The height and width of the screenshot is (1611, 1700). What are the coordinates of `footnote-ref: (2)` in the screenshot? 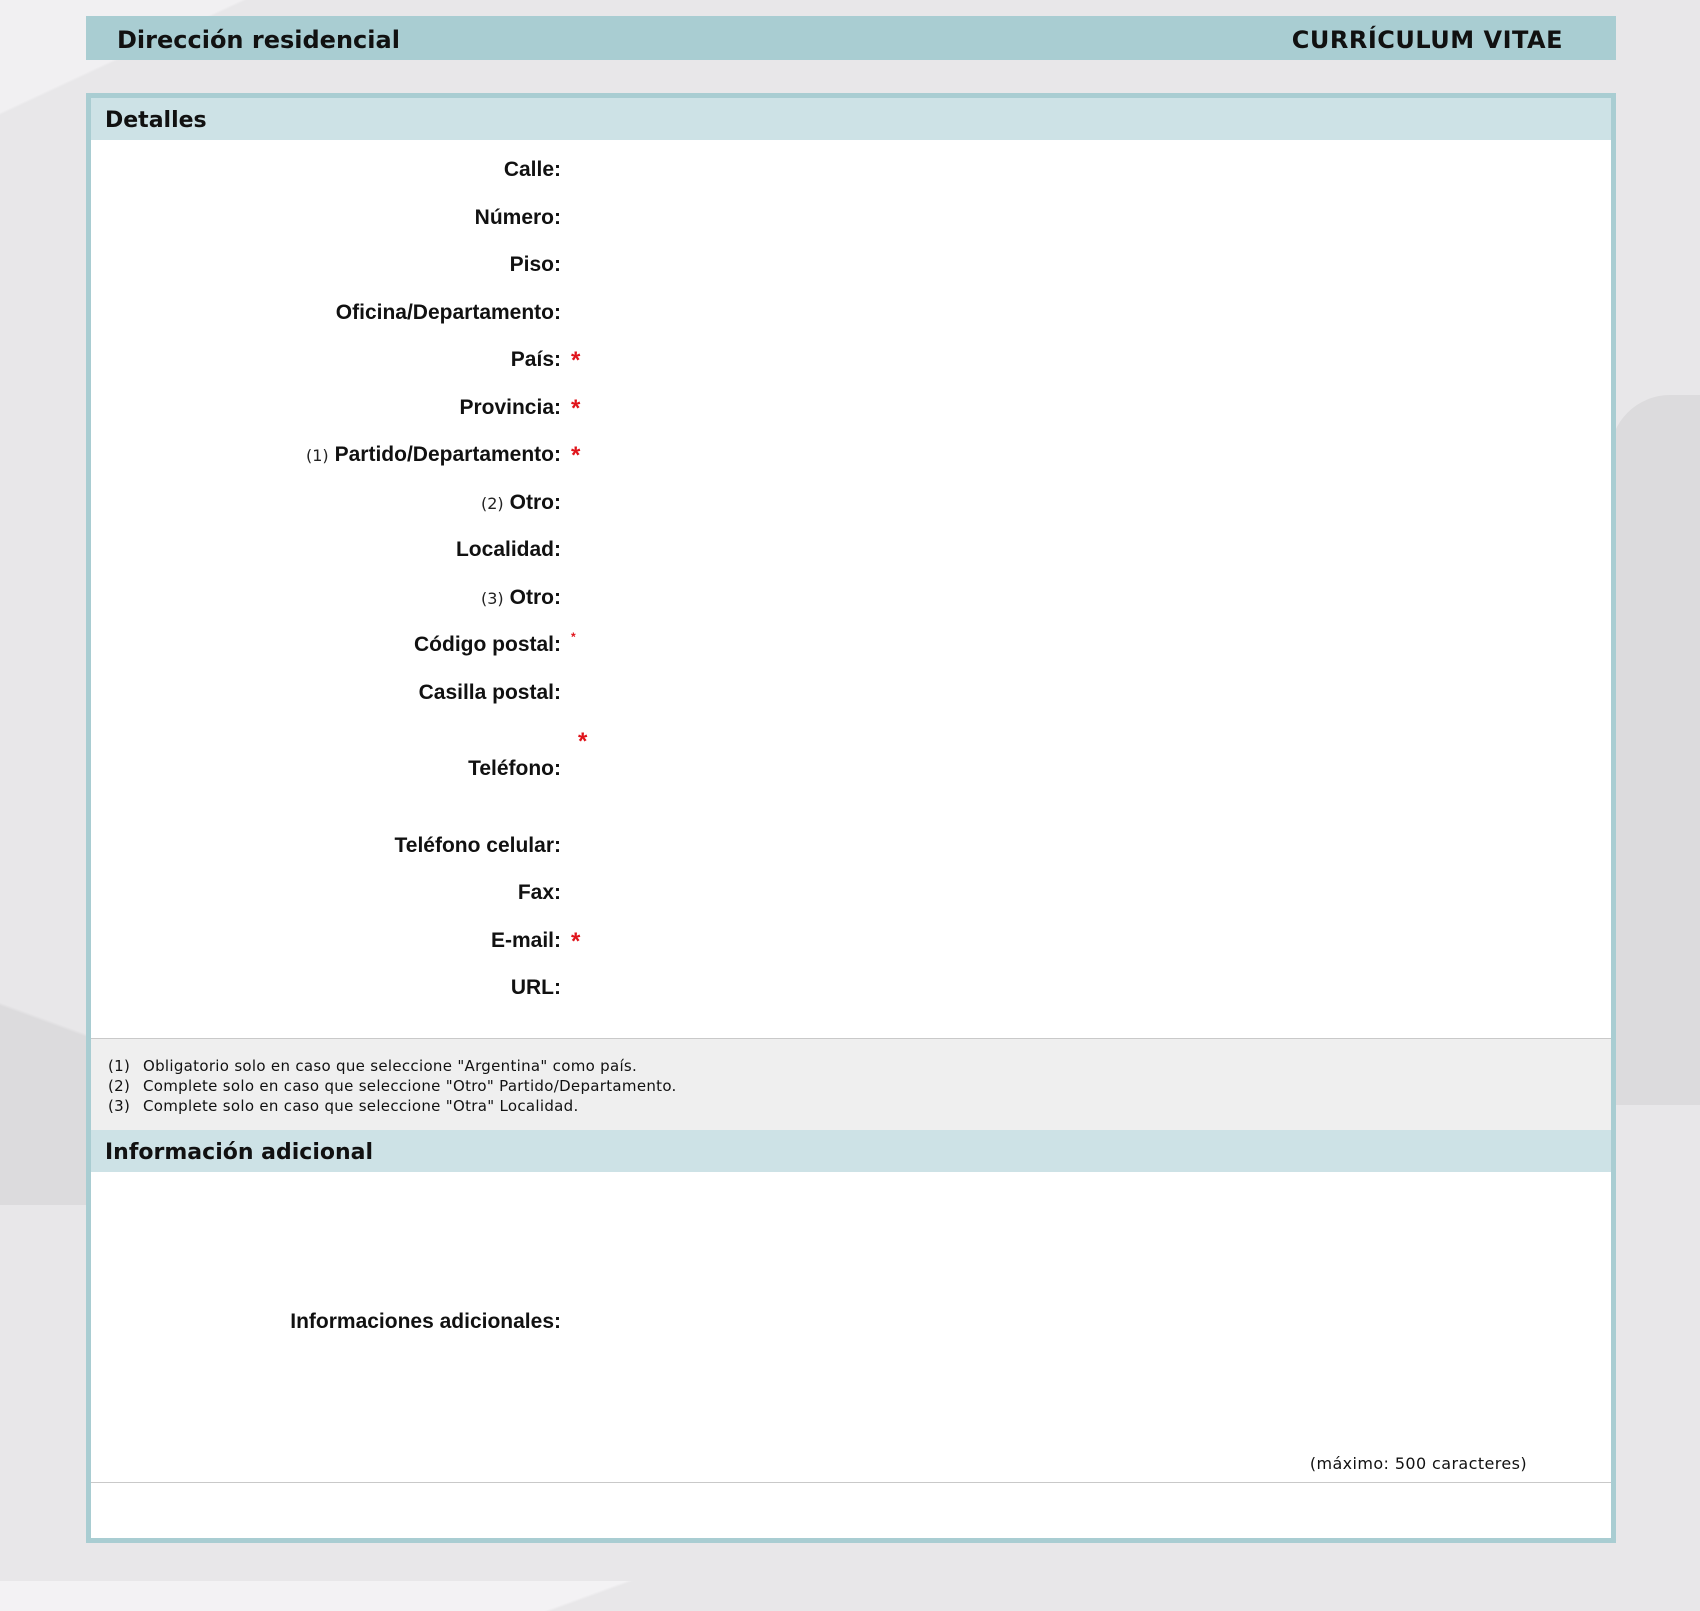 It's located at (492, 503).